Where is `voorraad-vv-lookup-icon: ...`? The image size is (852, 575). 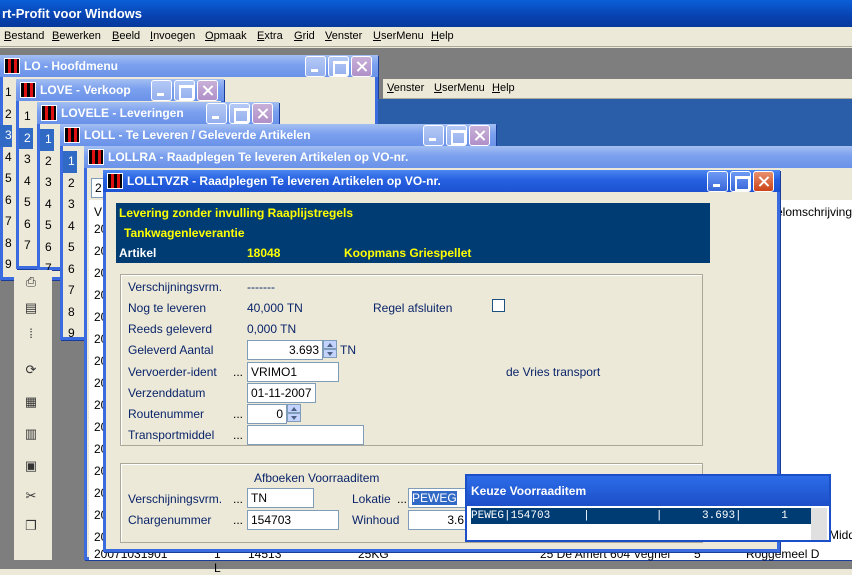 voorraad-vv-lookup-icon: ... is located at coordinates (238, 499).